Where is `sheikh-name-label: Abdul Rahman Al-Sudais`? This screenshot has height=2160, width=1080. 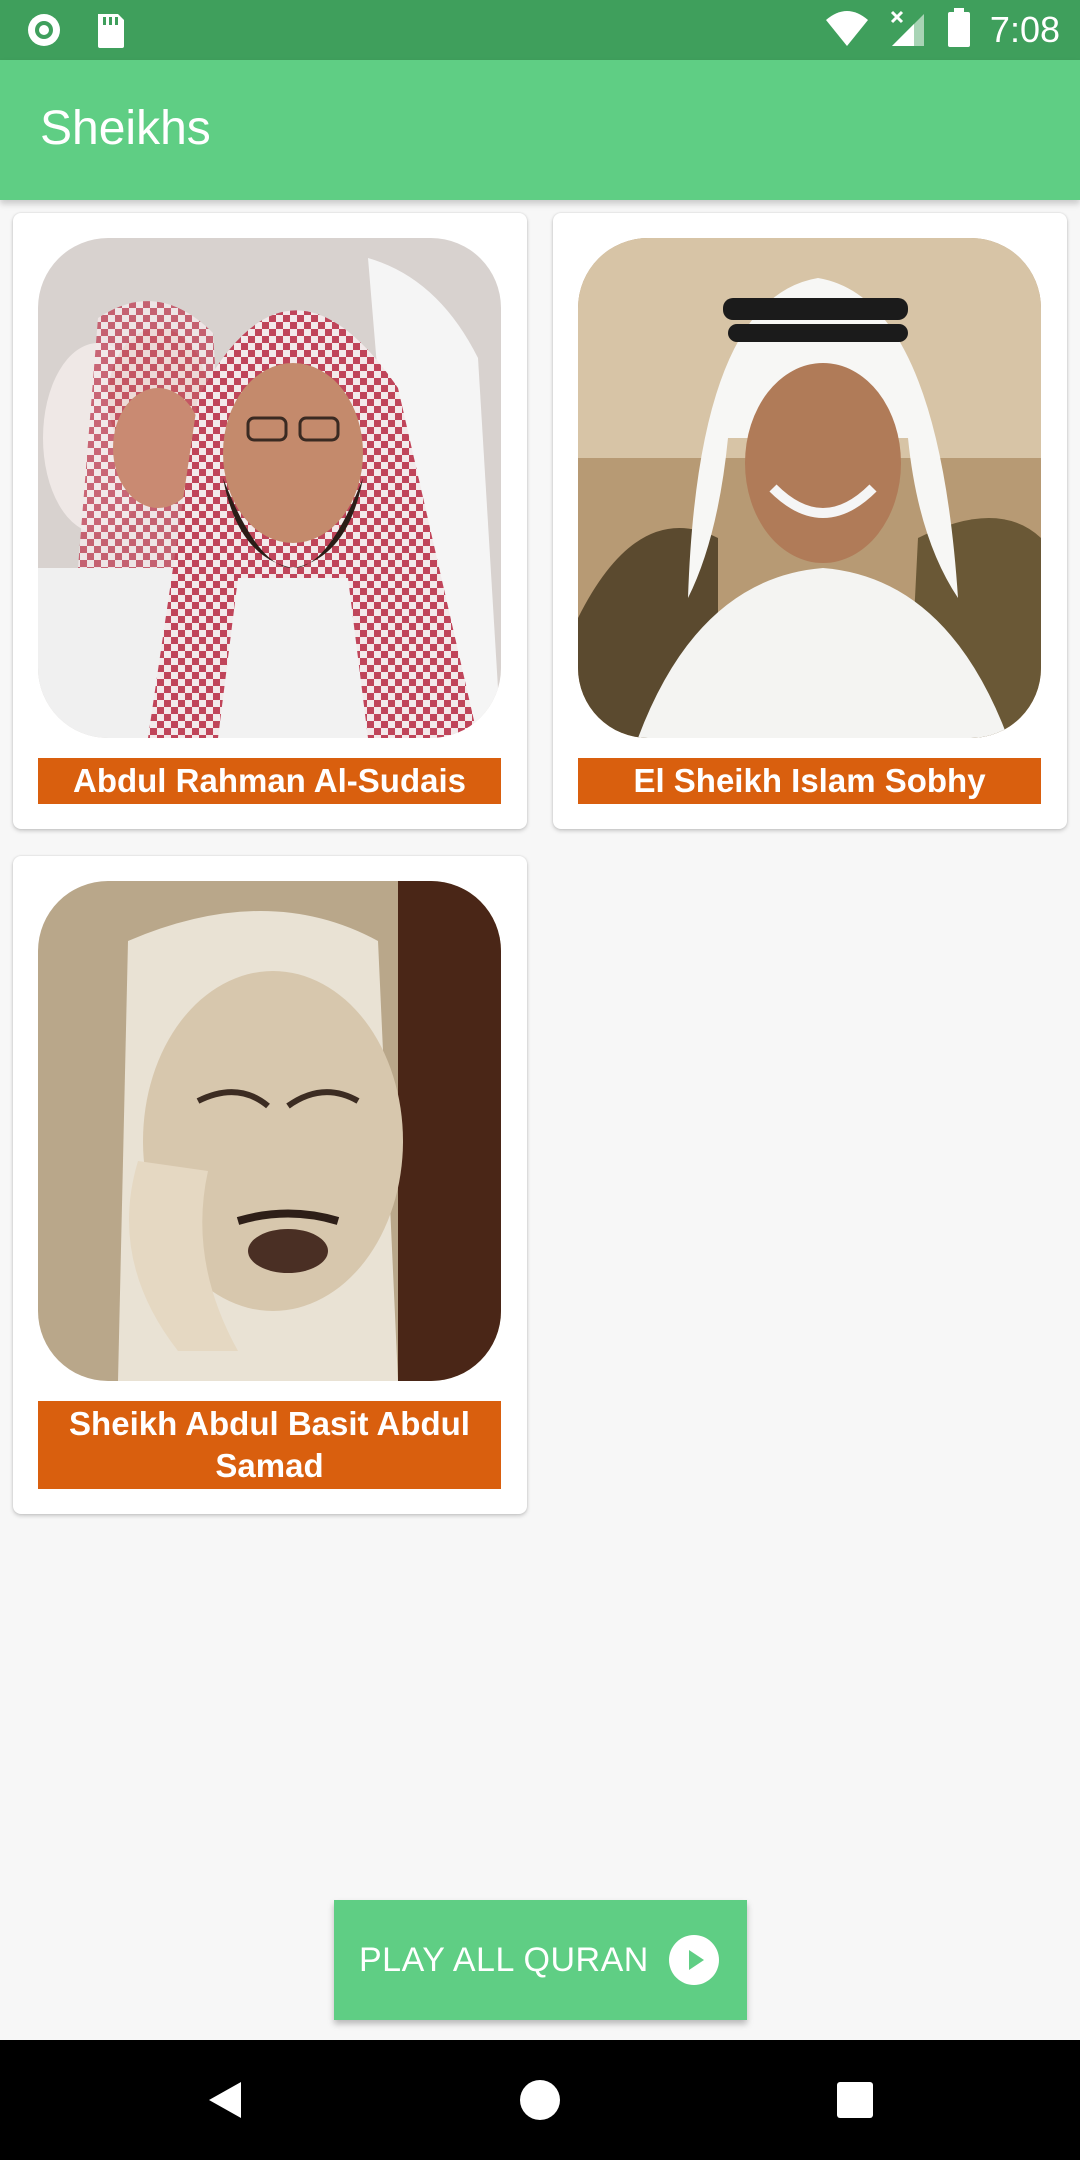 sheikh-name-label: Abdul Rahman Al-Sudais is located at coordinates (269, 781).